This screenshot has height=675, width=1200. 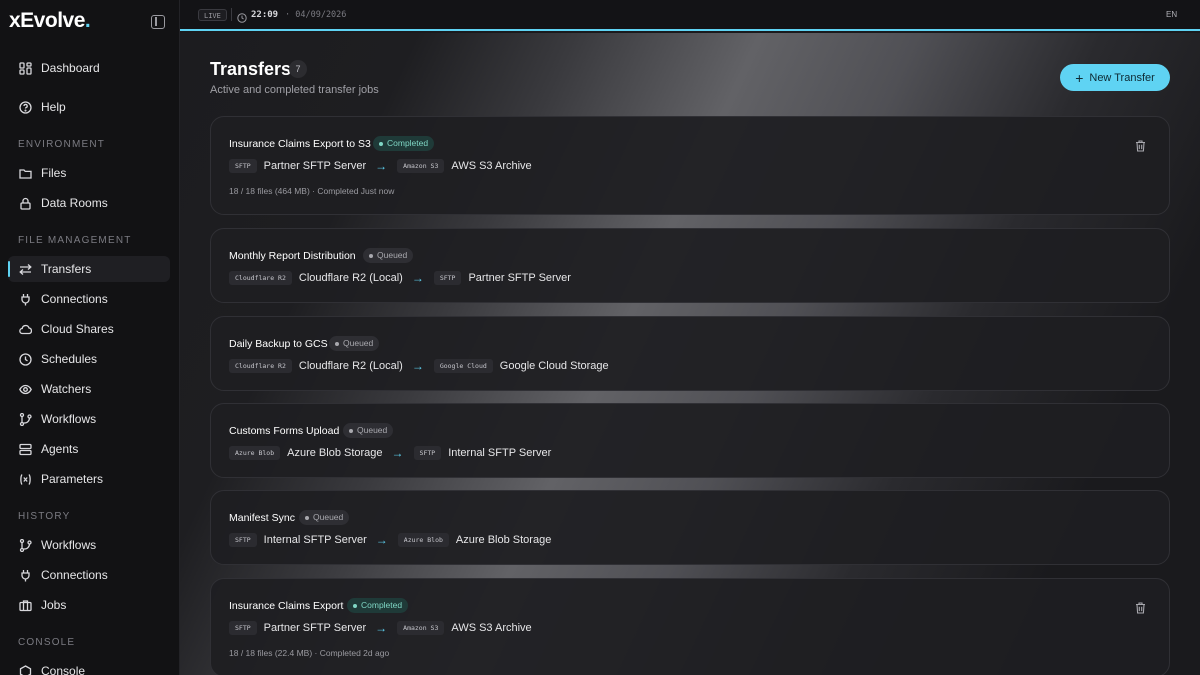 I want to click on destination-name: Internal SFTP Server, so click(x=500, y=453).